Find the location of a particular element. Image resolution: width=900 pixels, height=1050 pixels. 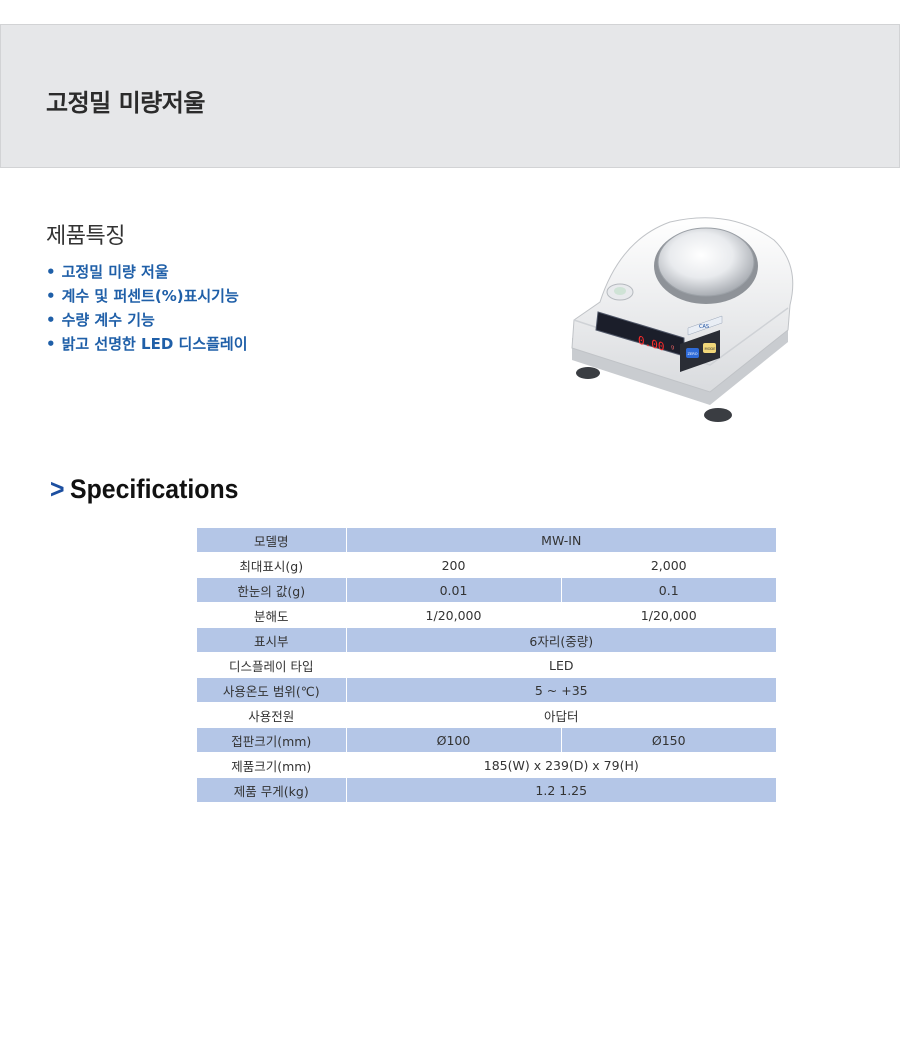

specifications-heading: > Specifications is located at coordinates (144, 489).